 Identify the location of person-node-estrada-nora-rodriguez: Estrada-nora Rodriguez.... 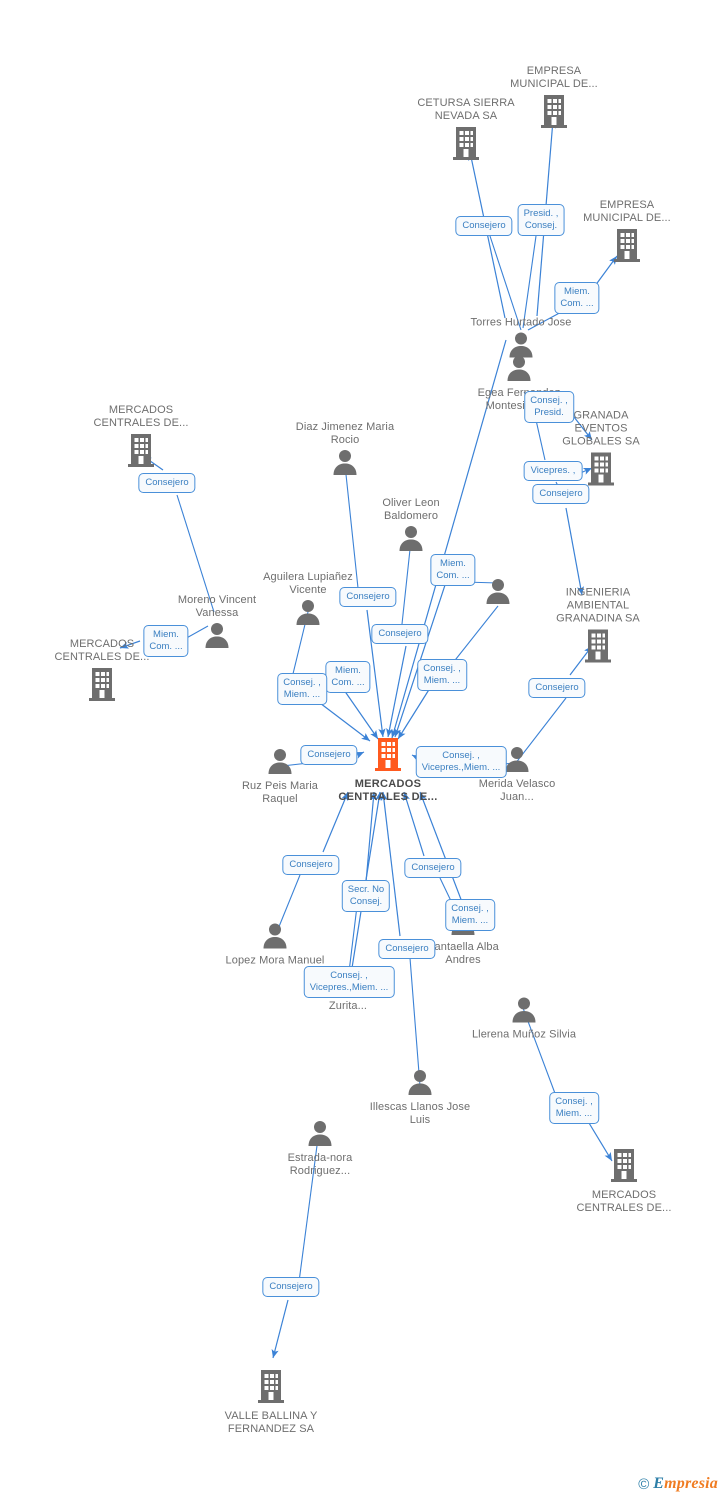
(320, 1149).